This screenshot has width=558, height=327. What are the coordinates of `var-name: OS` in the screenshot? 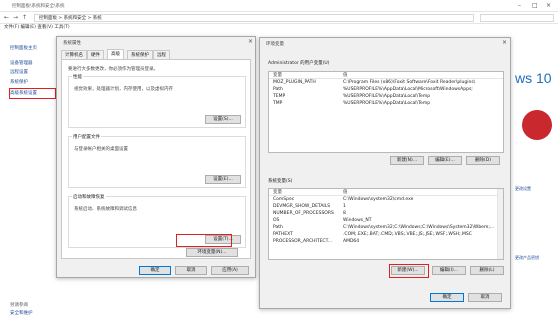 It's located at (276, 220).